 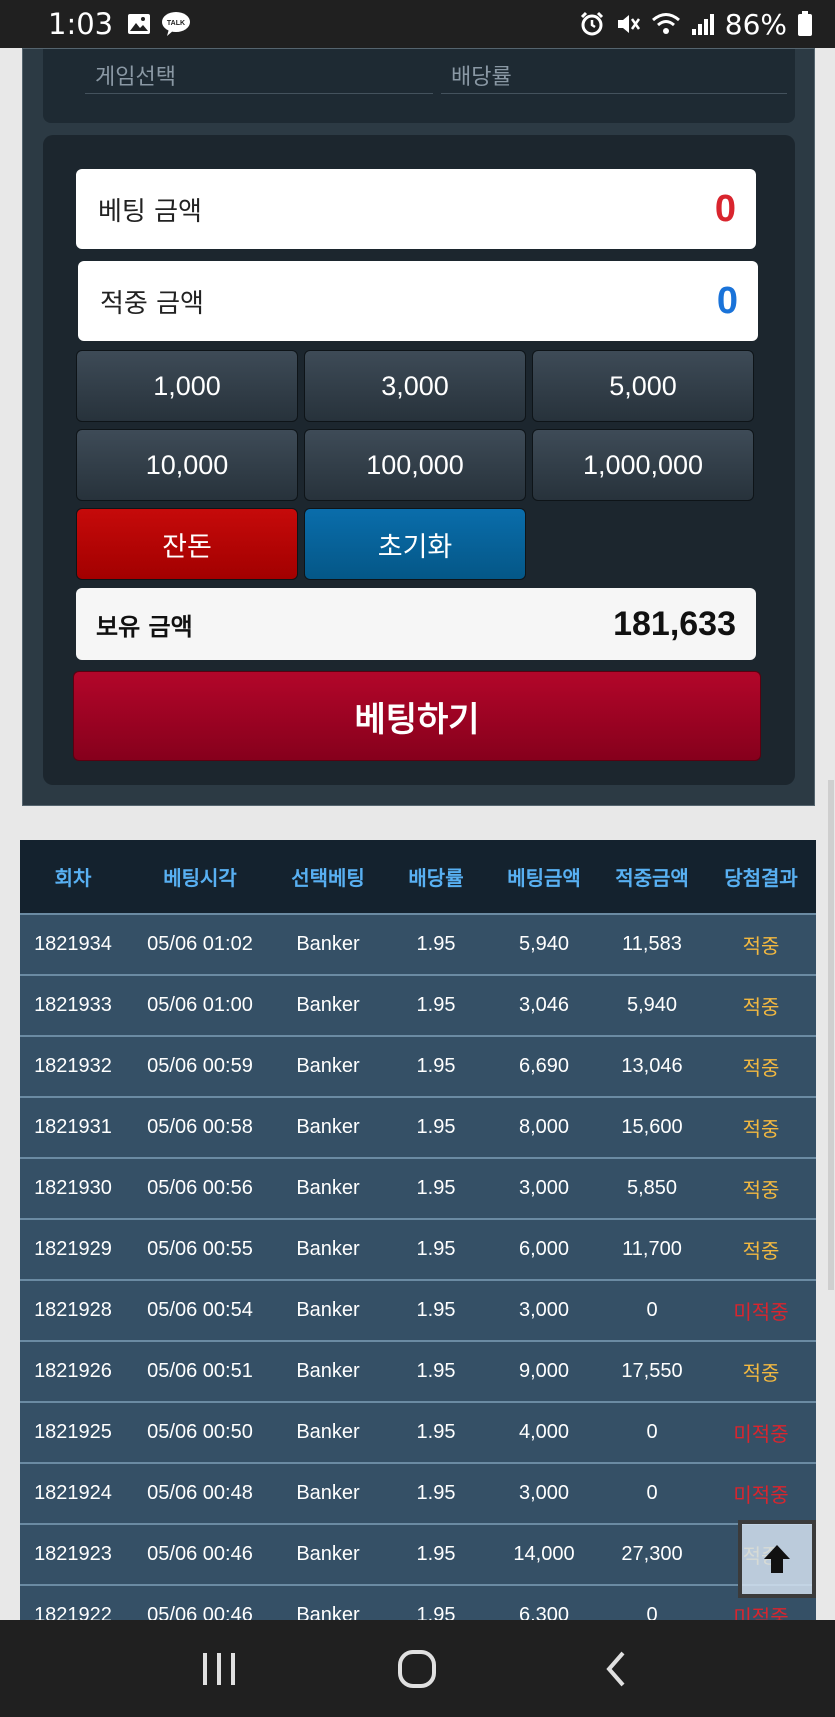 I want to click on signal-icon, so click(x=703, y=24).